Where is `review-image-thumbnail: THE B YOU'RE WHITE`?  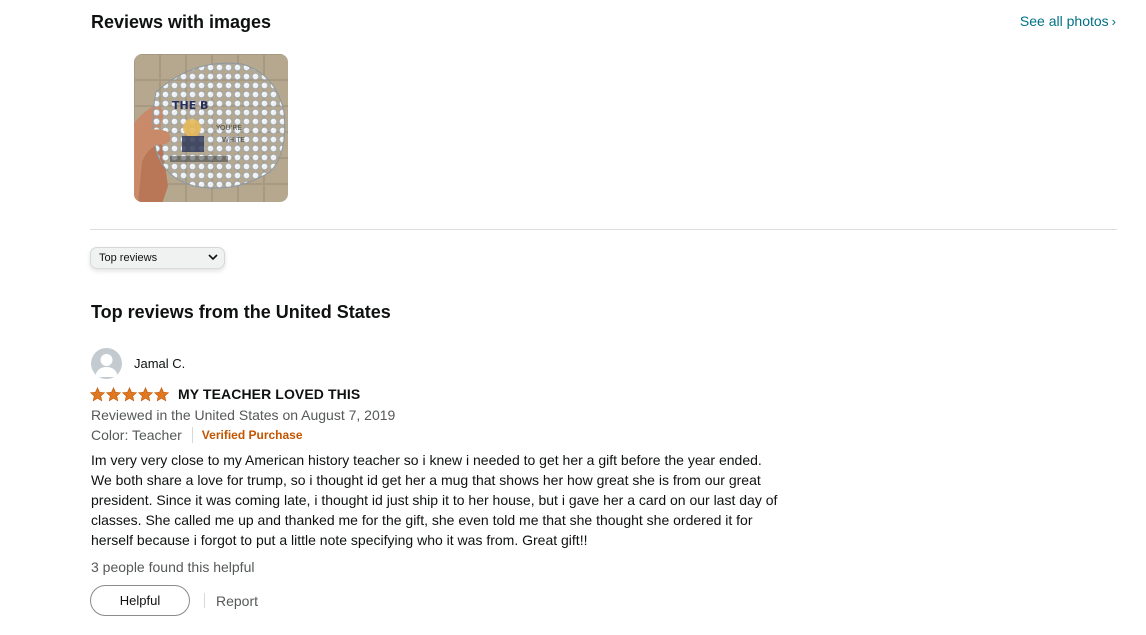
review-image-thumbnail: THE B YOU'RE WHITE is located at coordinates (211, 128).